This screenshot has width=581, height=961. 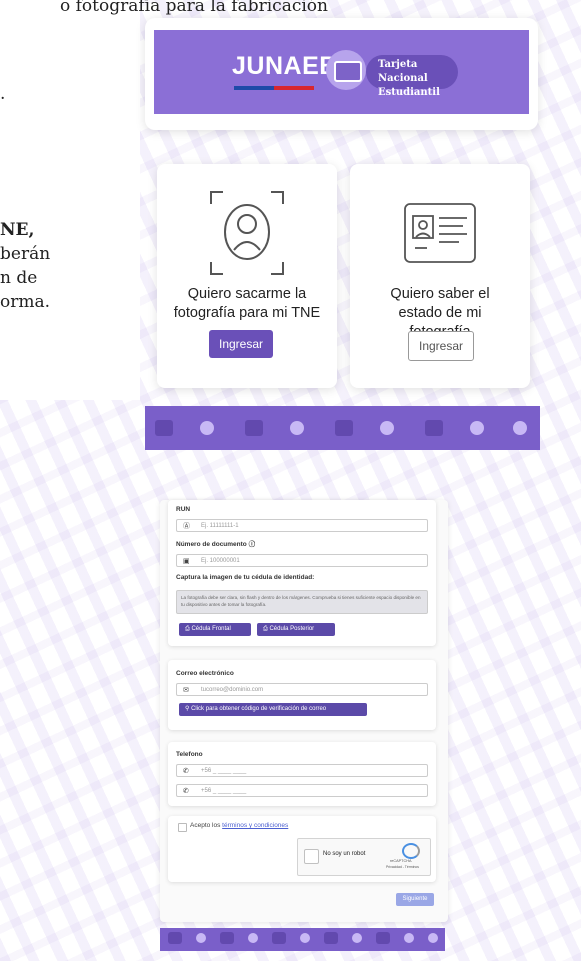 What do you see at coordinates (194, 8) in the screenshot?
I see `intro-text-line: o fotografía para la fabricación` at bounding box center [194, 8].